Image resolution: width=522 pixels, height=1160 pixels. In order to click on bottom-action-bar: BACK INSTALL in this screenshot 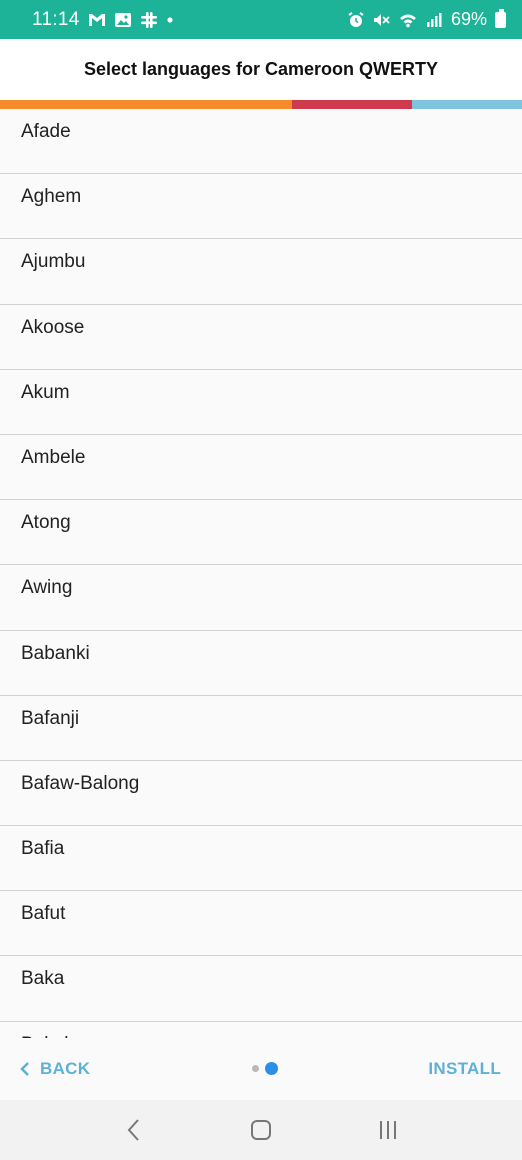, I will do `click(261, 1069)`.